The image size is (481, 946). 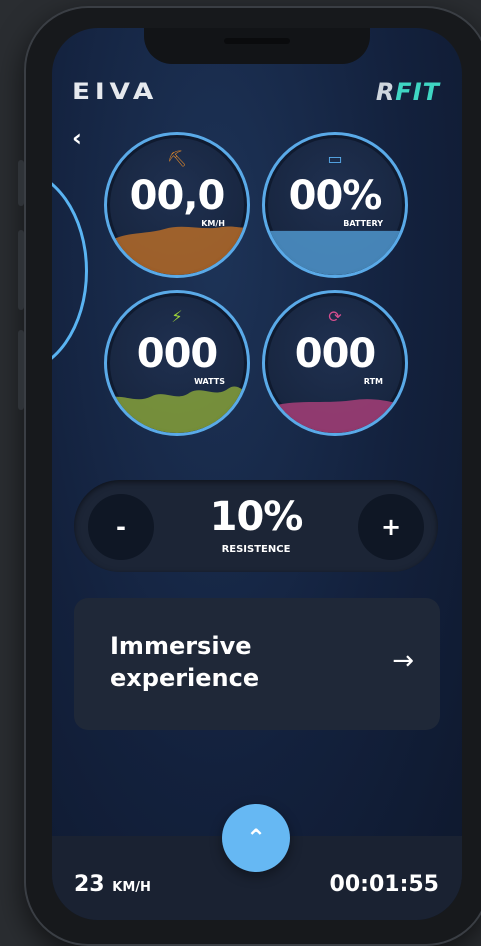 What do you see at coordinates (177, 316) in the screenshot?
I see `bolt-icon: ⚡` at bounding box center [177, 316].